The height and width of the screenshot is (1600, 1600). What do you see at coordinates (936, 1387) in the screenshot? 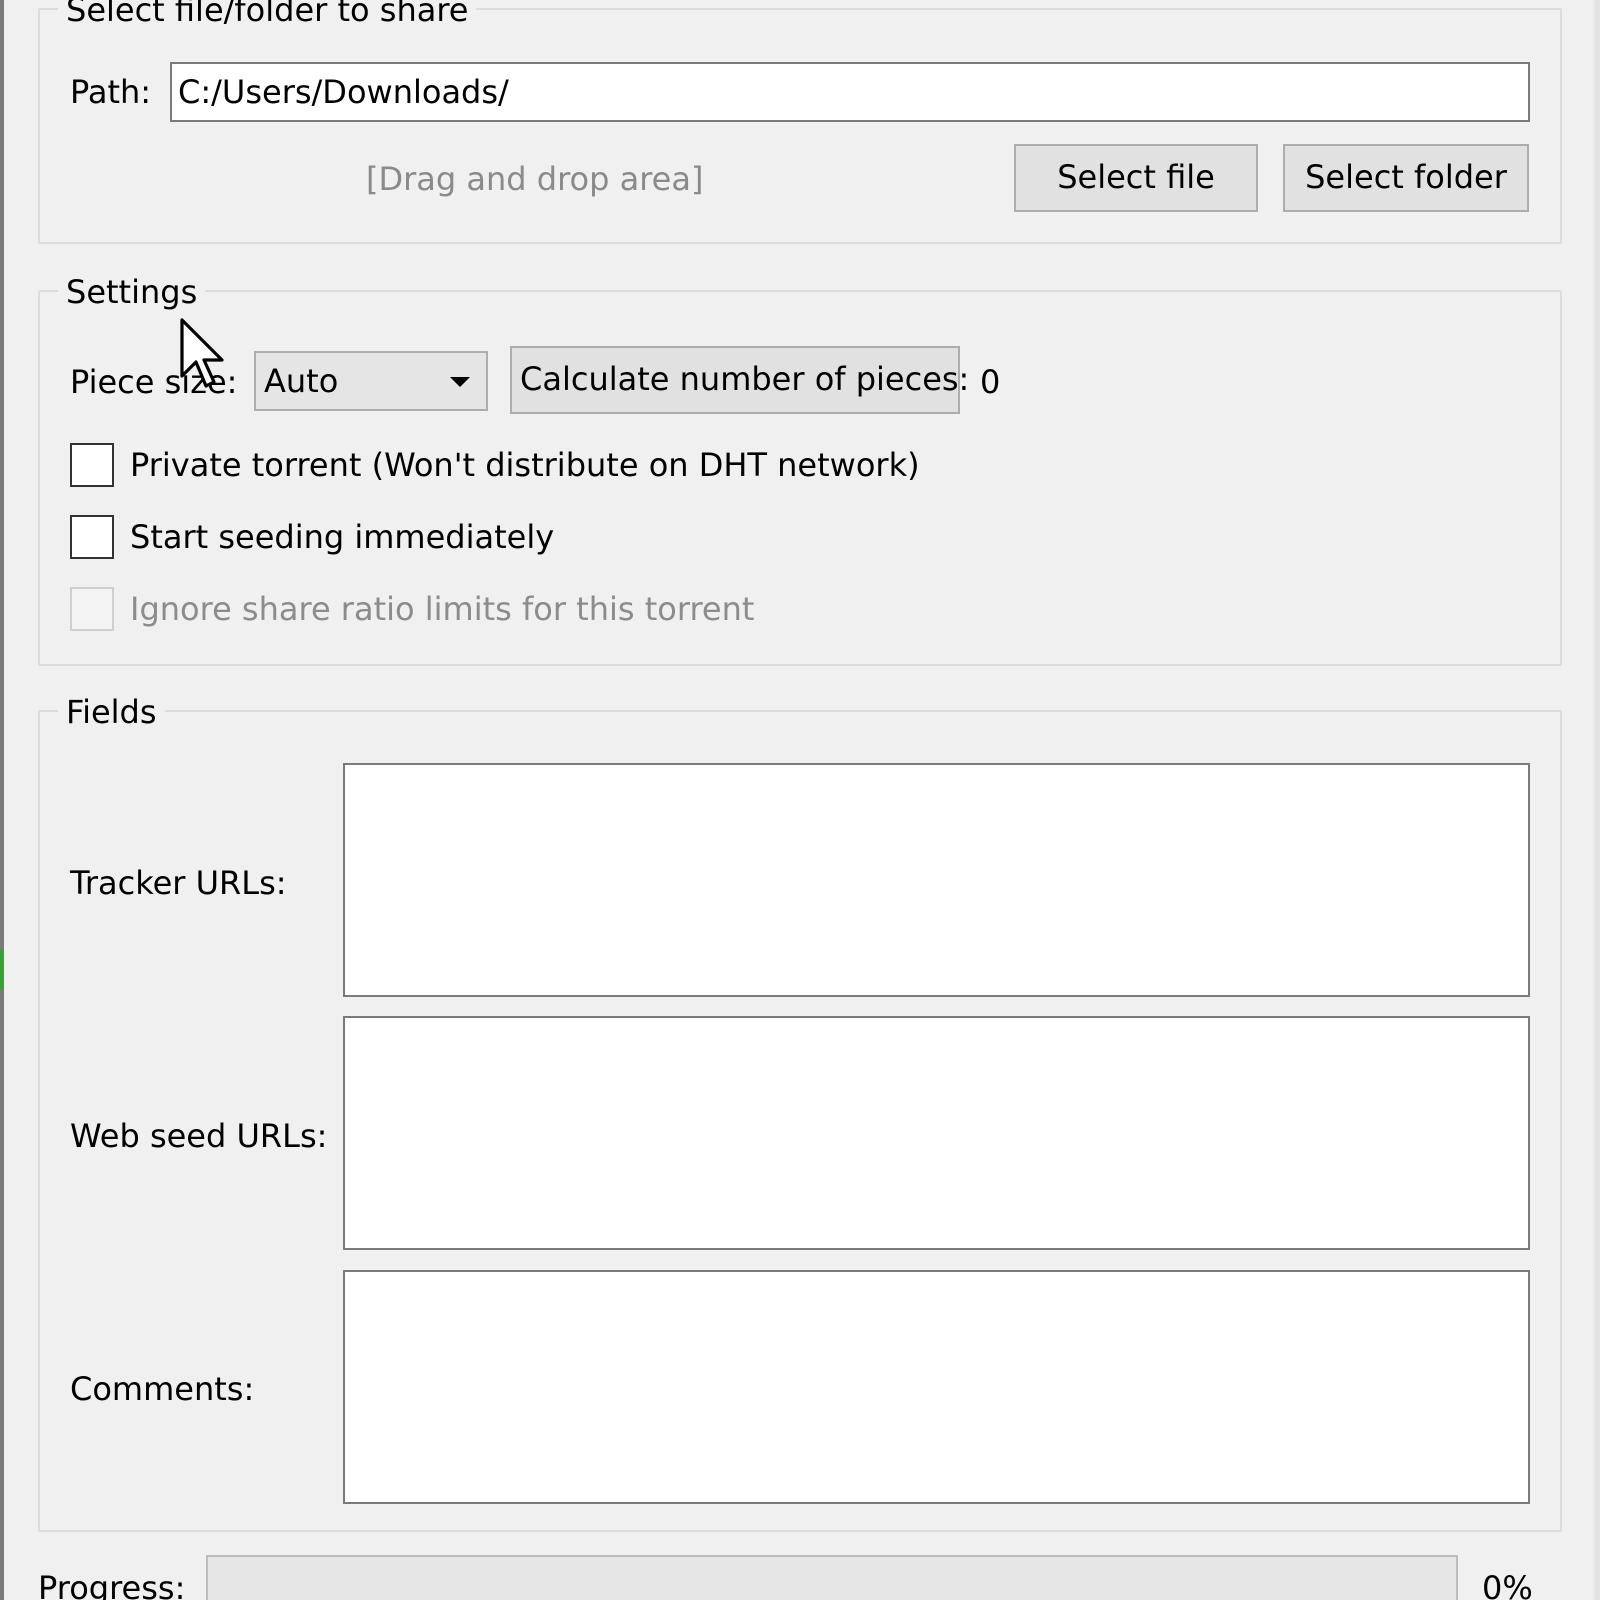
I see `comments-textarea` at bounding box center [936, 1387].